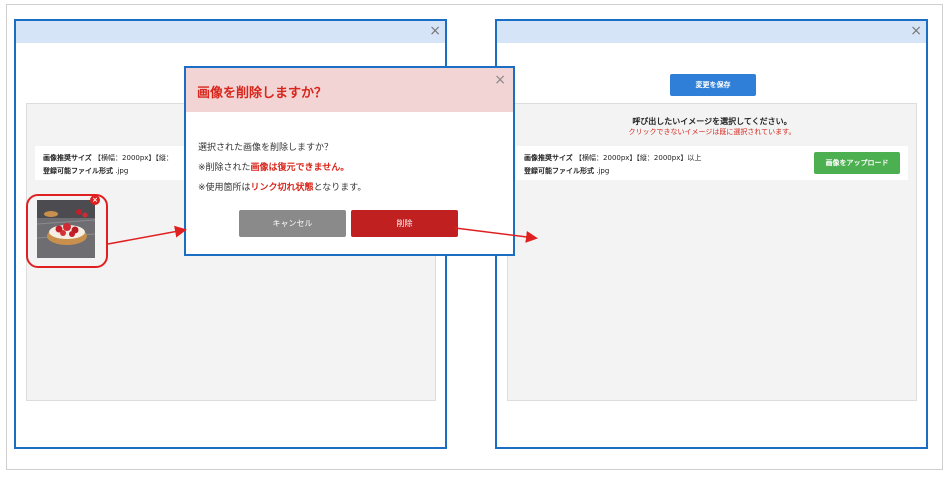  Describe the element at coordinates (496, 235) in the screenshot. I see `arrow-to-result` at that location.